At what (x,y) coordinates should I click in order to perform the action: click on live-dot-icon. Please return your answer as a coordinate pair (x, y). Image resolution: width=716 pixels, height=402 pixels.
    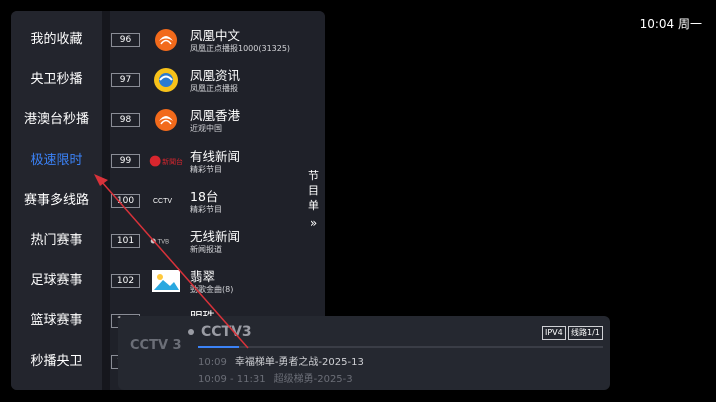
    Looking at the image, I should click on (191, 332).